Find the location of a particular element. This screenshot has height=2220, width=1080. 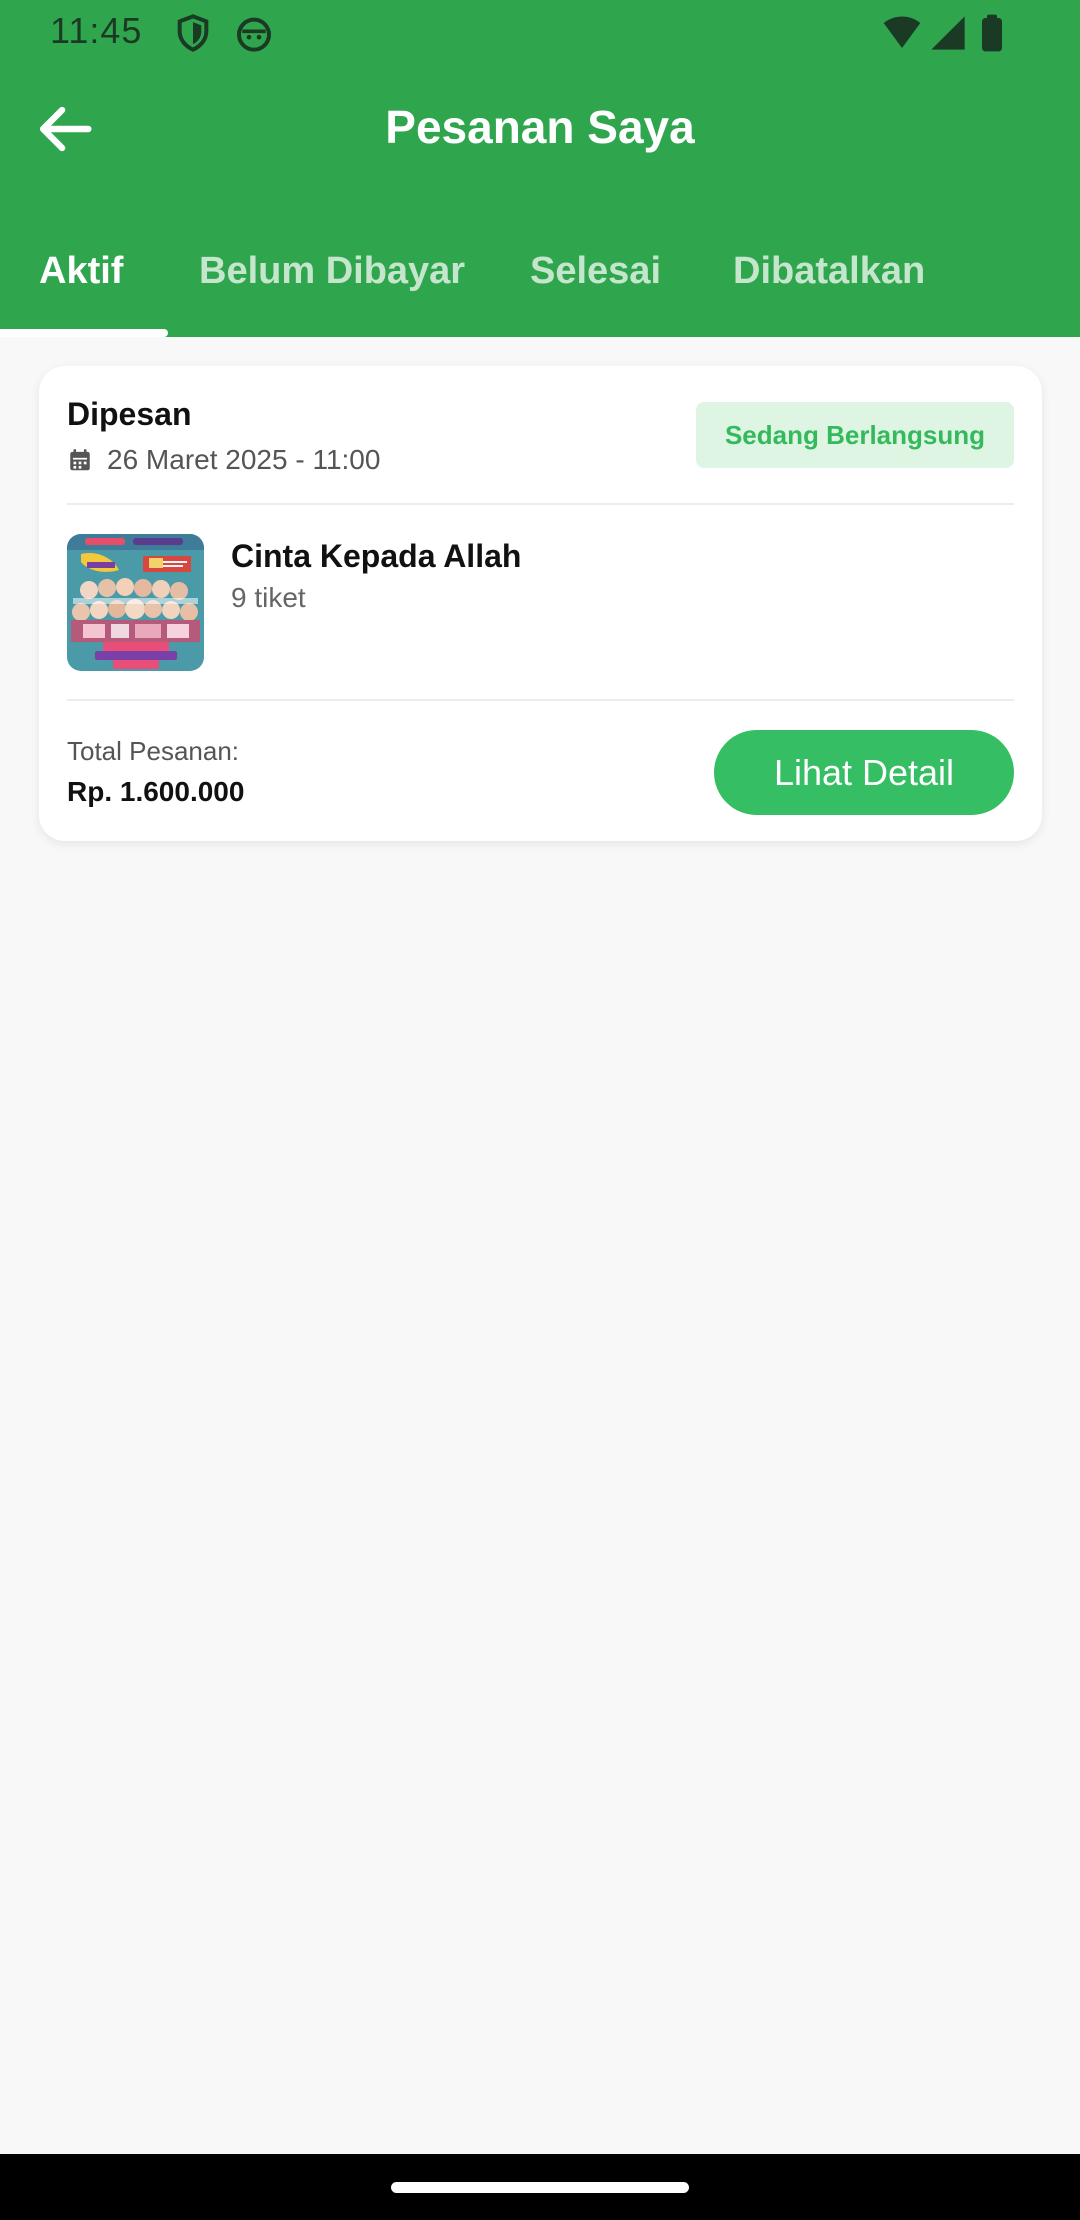

order-tabs: Aktif Belum Dibayar Selesai Dibatalkan is located at coordinates (540, 287).